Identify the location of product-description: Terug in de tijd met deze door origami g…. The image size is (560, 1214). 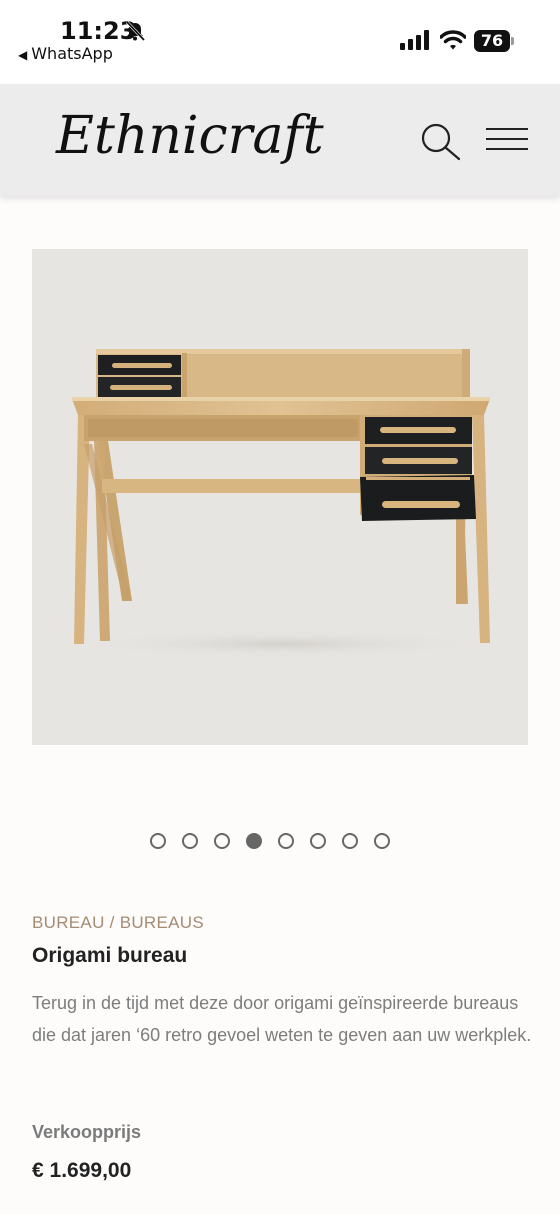
(282, 1019).